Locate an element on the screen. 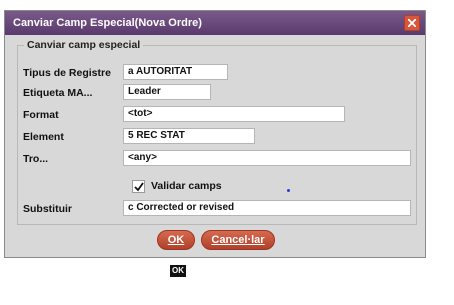  record-type-label: Tipus de Registre is located at coordinates (67, 73).